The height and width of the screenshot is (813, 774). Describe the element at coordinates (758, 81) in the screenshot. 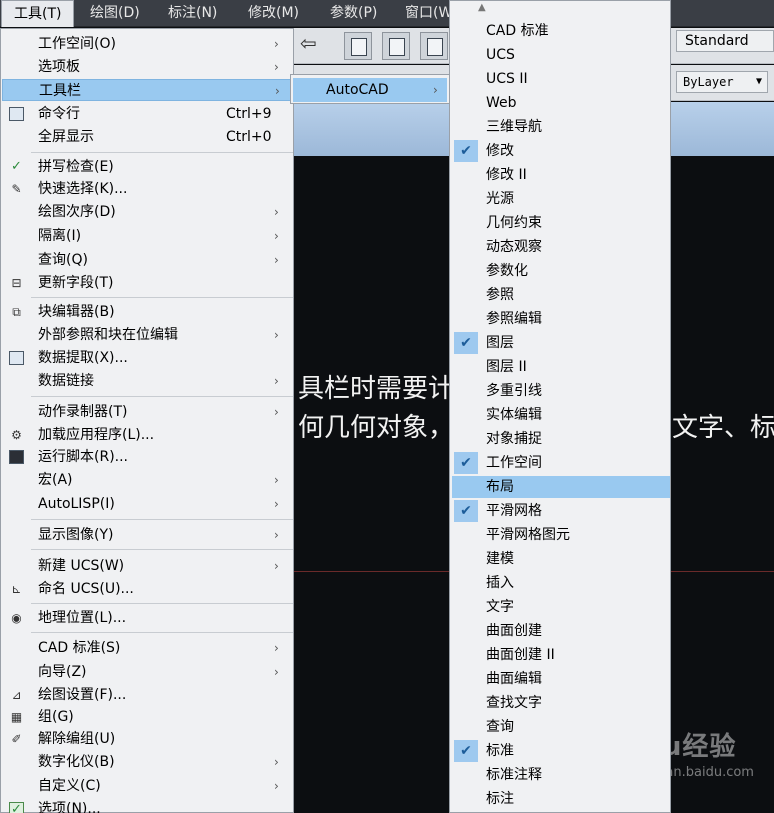

I see `chevron-down-icon: ▼` at that location.